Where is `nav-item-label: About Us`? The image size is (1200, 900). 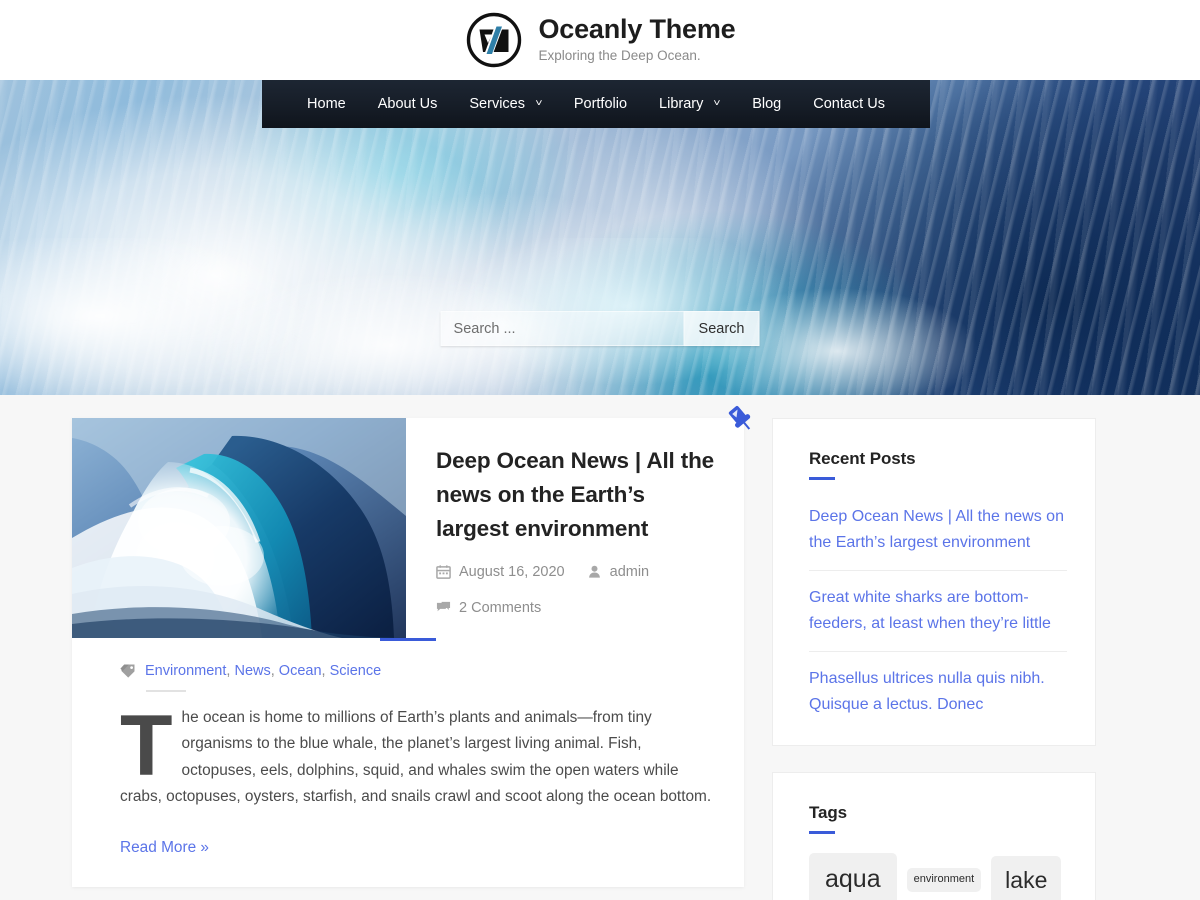
nav-item-label: About Us is located at coordinates (407, 104).